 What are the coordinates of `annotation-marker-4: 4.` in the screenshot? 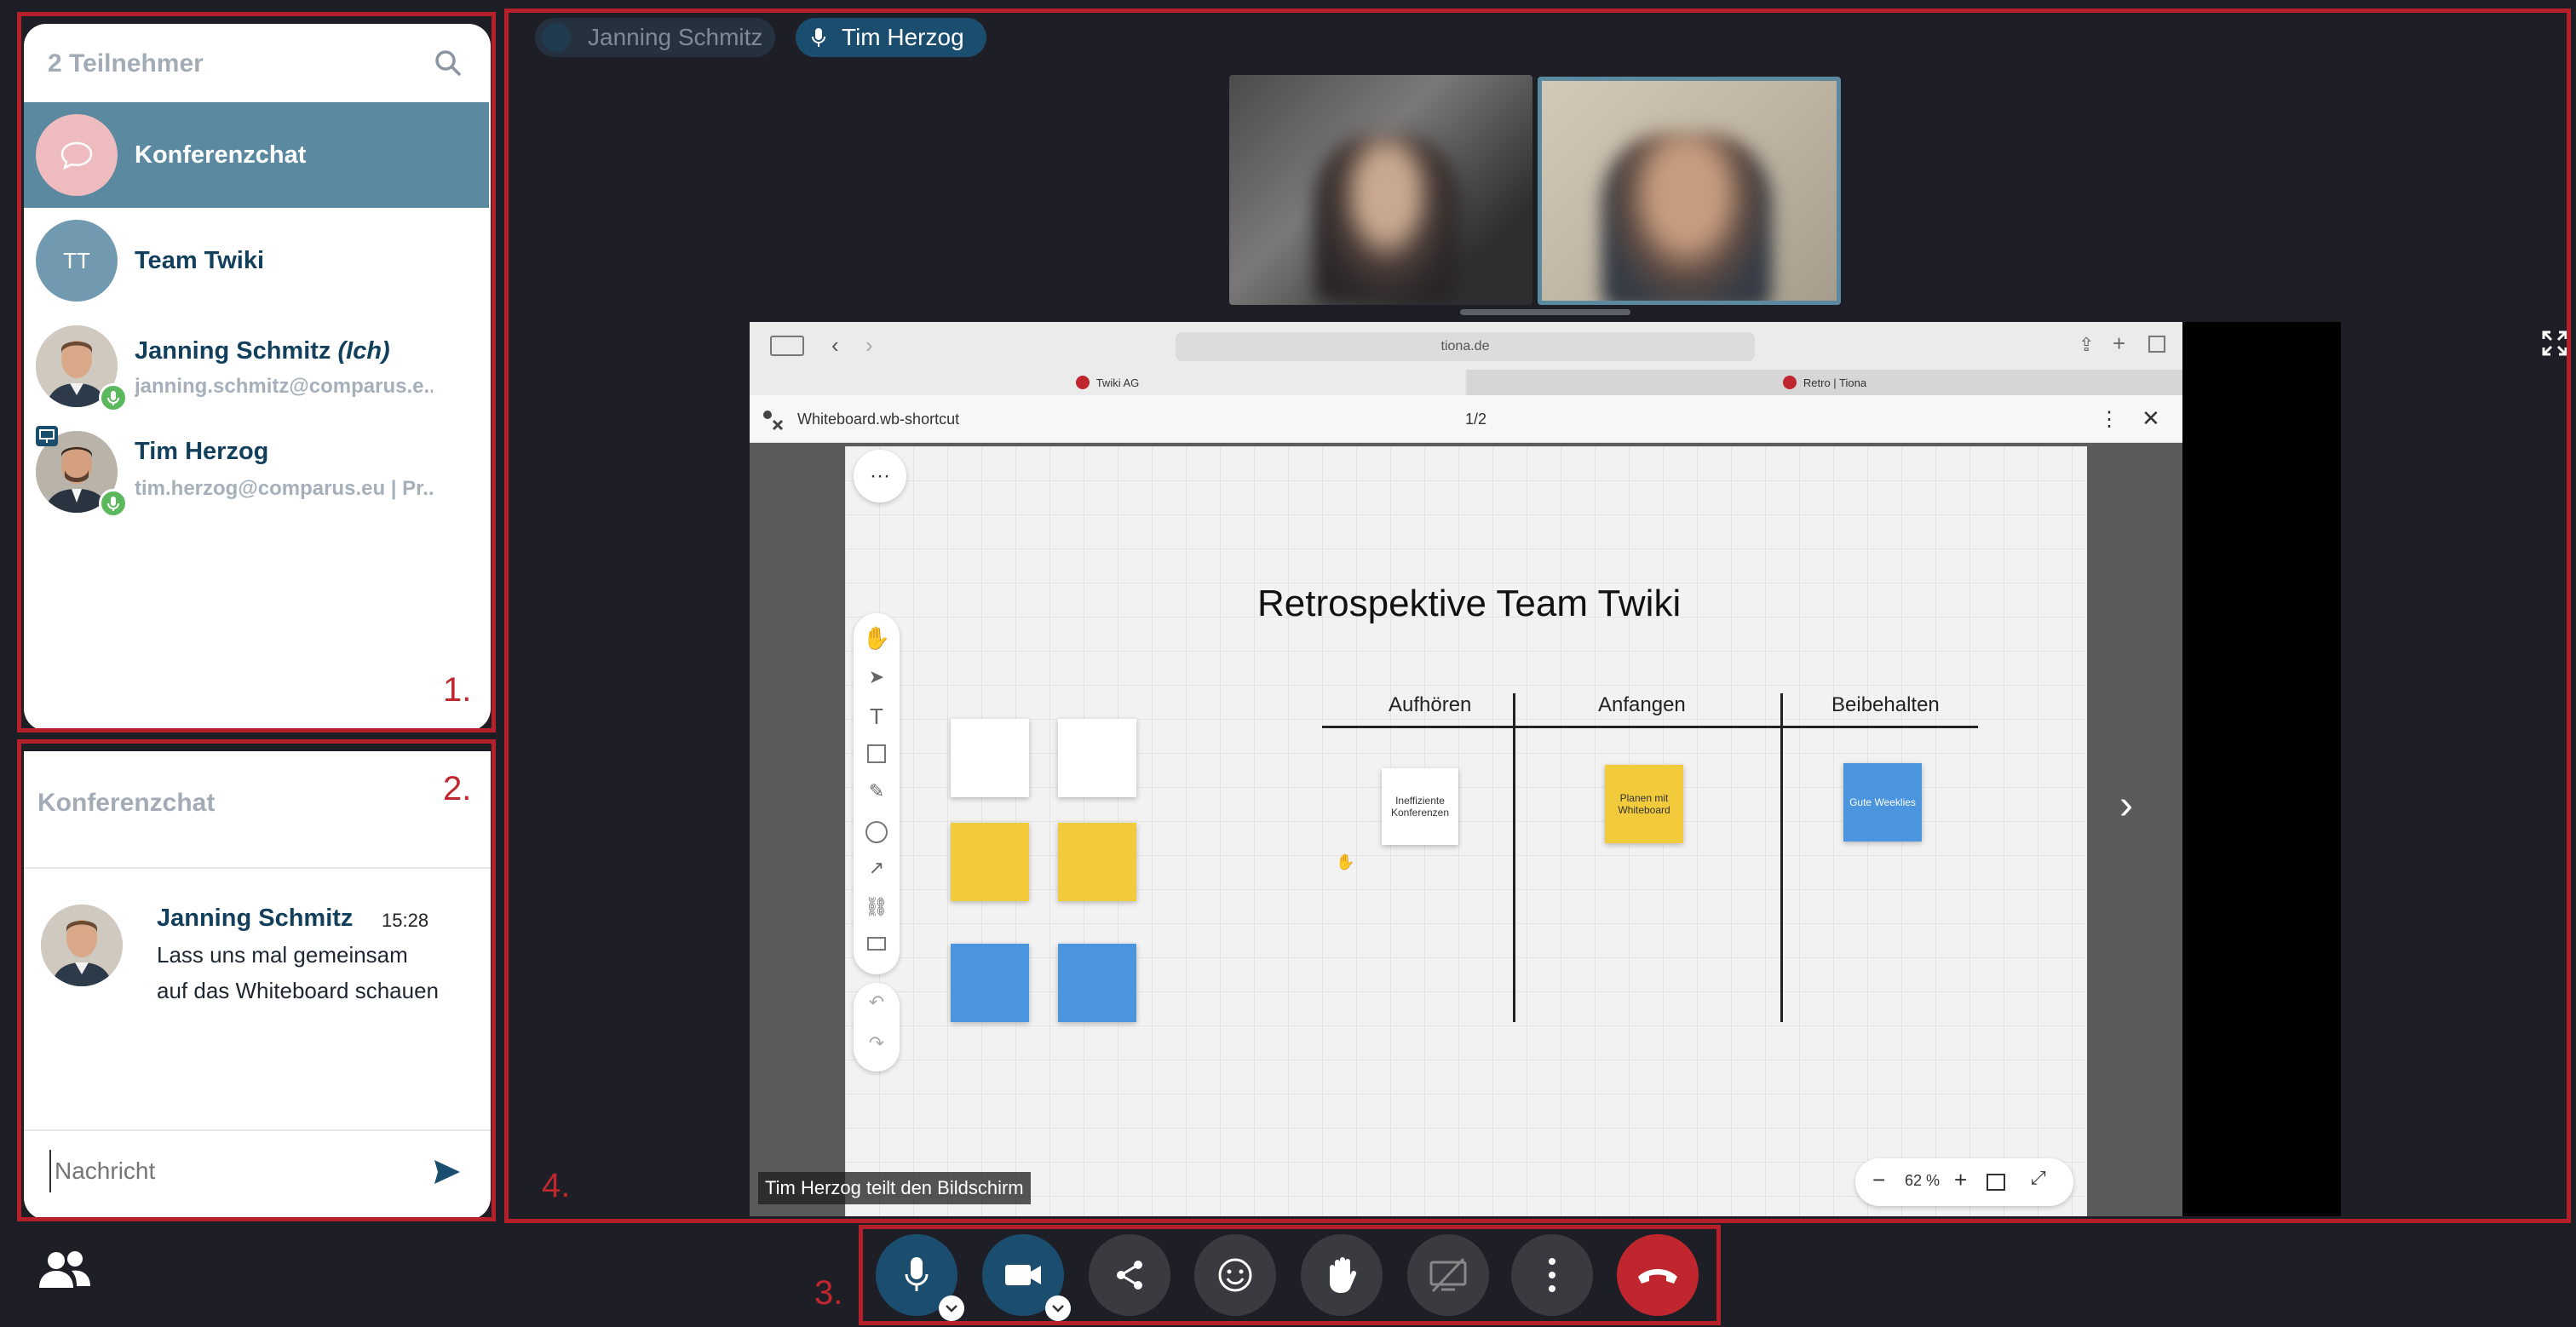 It's located at (557, 1185).